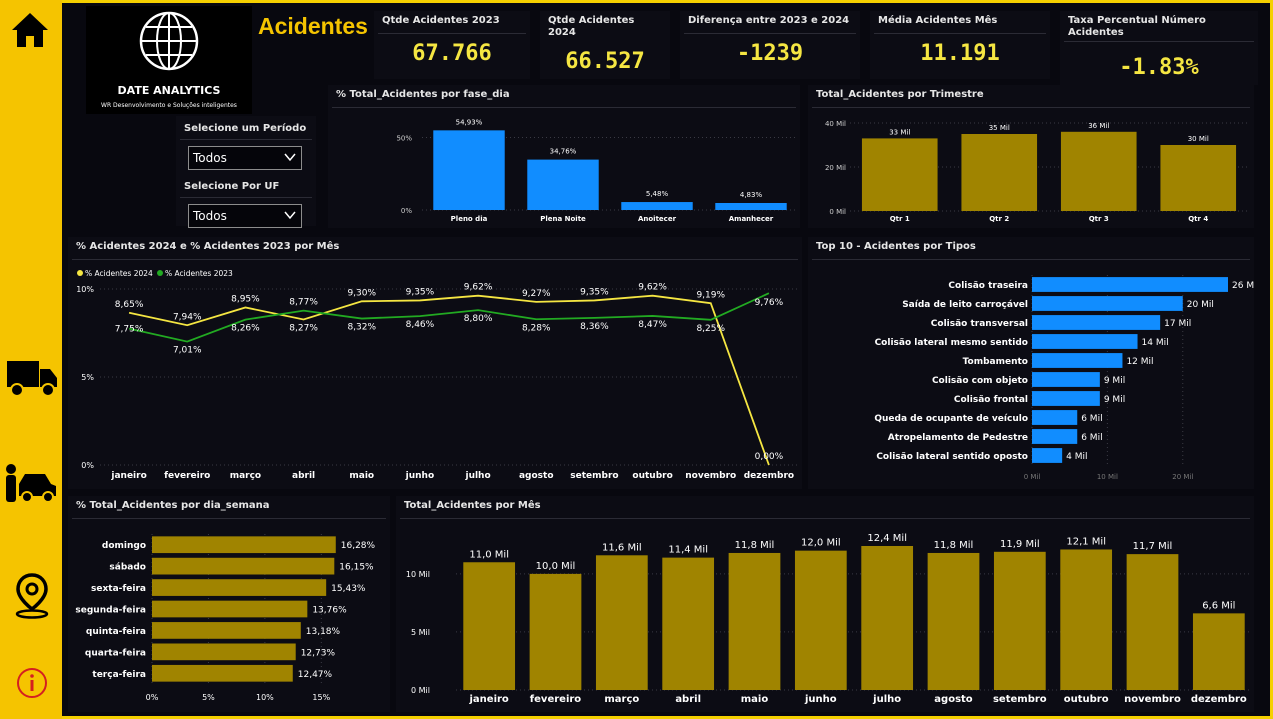 This screenshot has height=719, width=1273. I want to click on data-label: 8,25%, so click(710, 329).